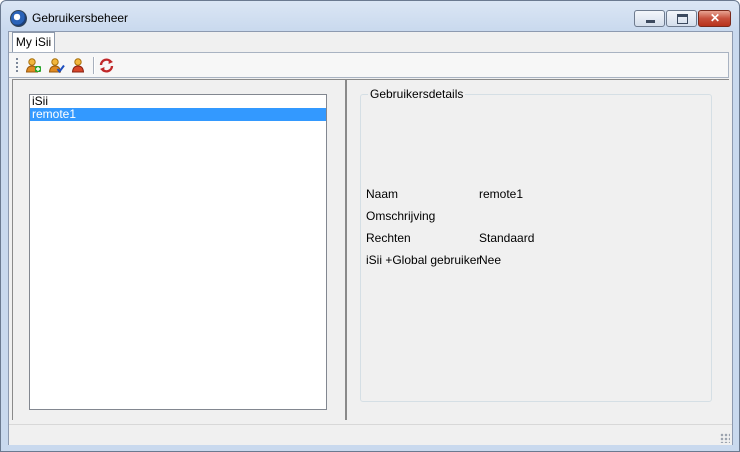  I want to click on group-title: Gebruikersdetails, so click(417, 94).